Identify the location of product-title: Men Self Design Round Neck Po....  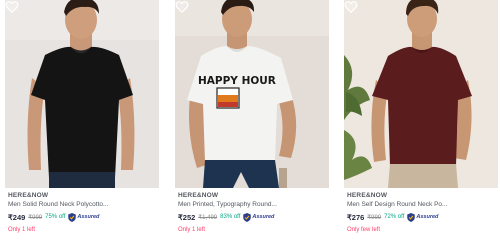
(403, 204).